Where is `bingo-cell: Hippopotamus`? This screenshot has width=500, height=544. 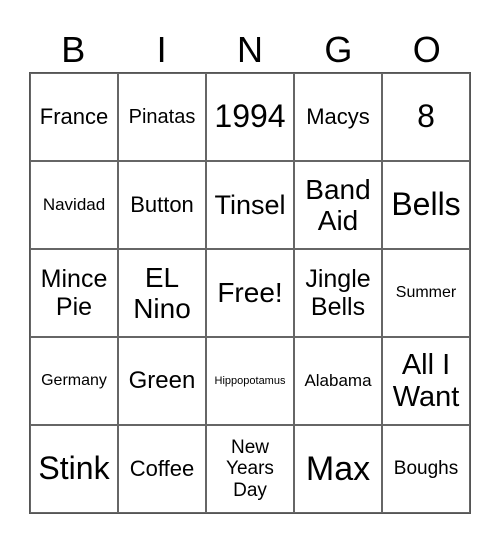
bingo-cell: Hippopotamus is located at coordinates (250, 381).